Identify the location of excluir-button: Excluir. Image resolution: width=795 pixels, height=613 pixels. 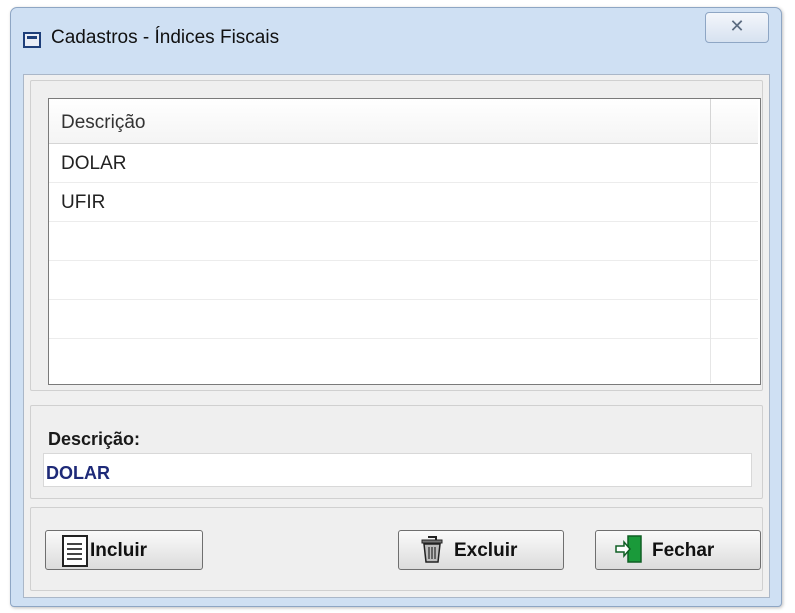
(481, 550).